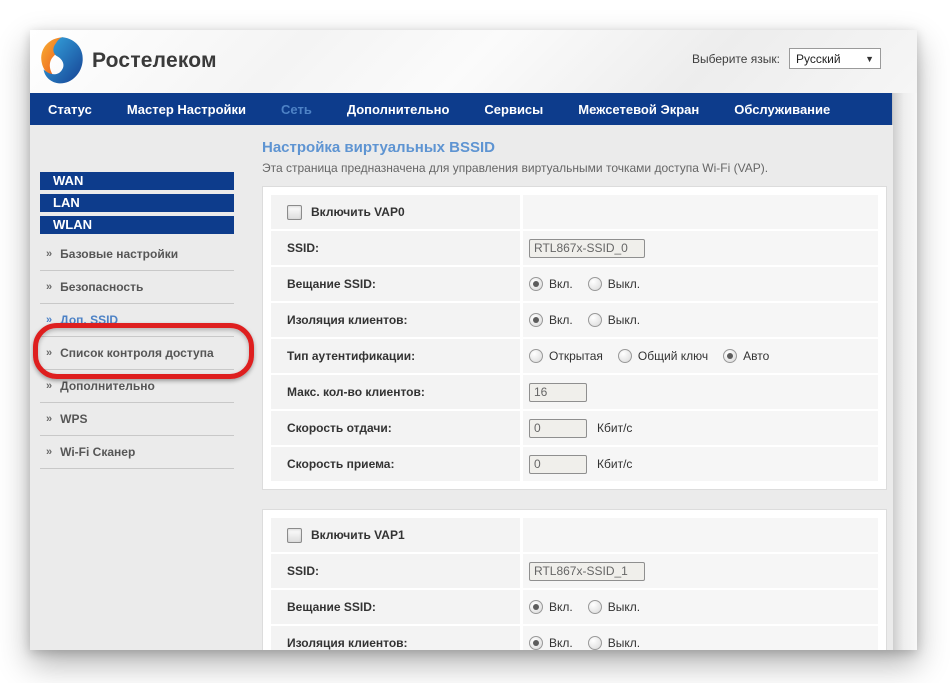  What do you see at coordinates (395, 248) in the screenshot?
I see `field-label-cell: SSID:` at bounding box center [395, 248].